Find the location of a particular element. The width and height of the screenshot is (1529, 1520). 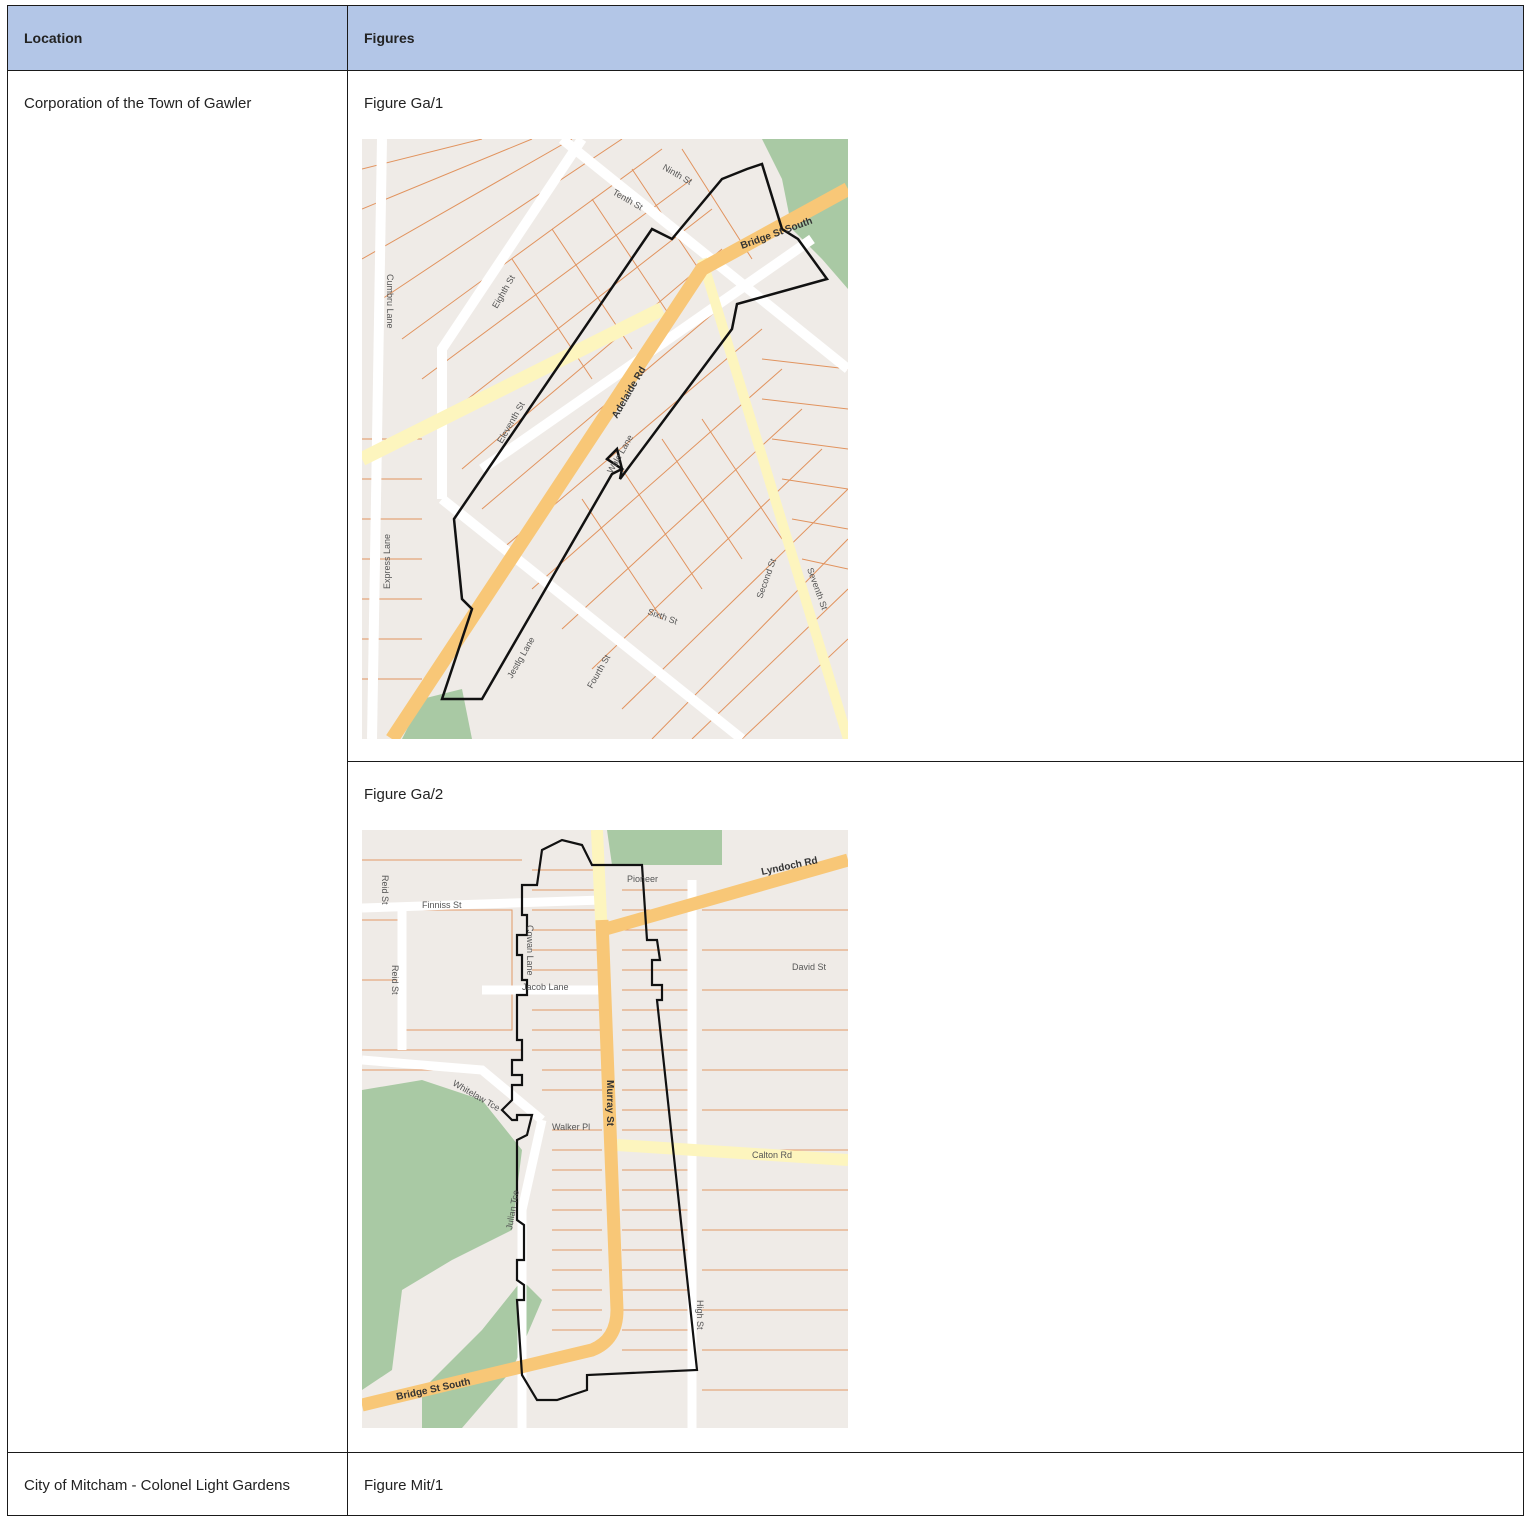

location-text: Corporation of the Town of Gawler is located at coordinates (138, 103).